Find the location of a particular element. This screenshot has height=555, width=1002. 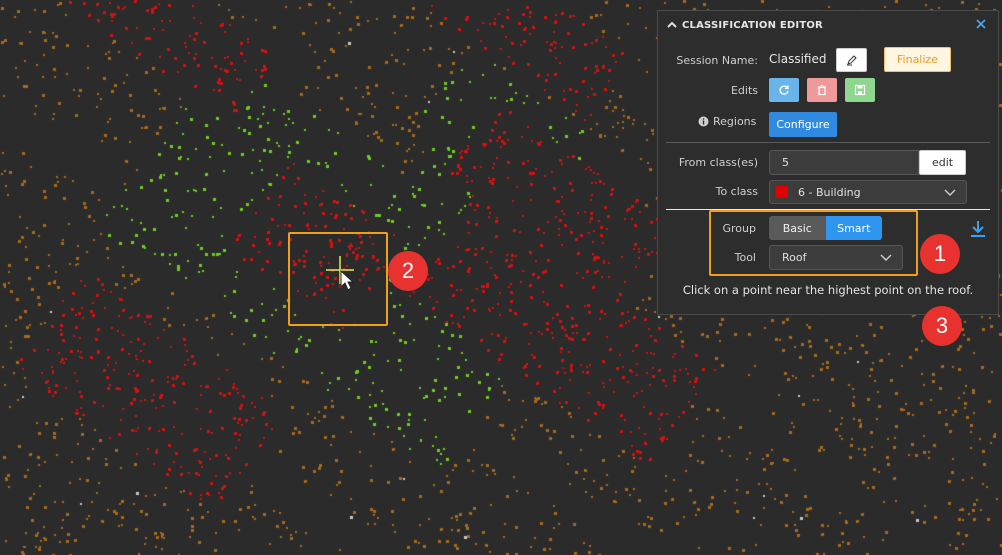

trash-icon is located at coordinates (822, 90).